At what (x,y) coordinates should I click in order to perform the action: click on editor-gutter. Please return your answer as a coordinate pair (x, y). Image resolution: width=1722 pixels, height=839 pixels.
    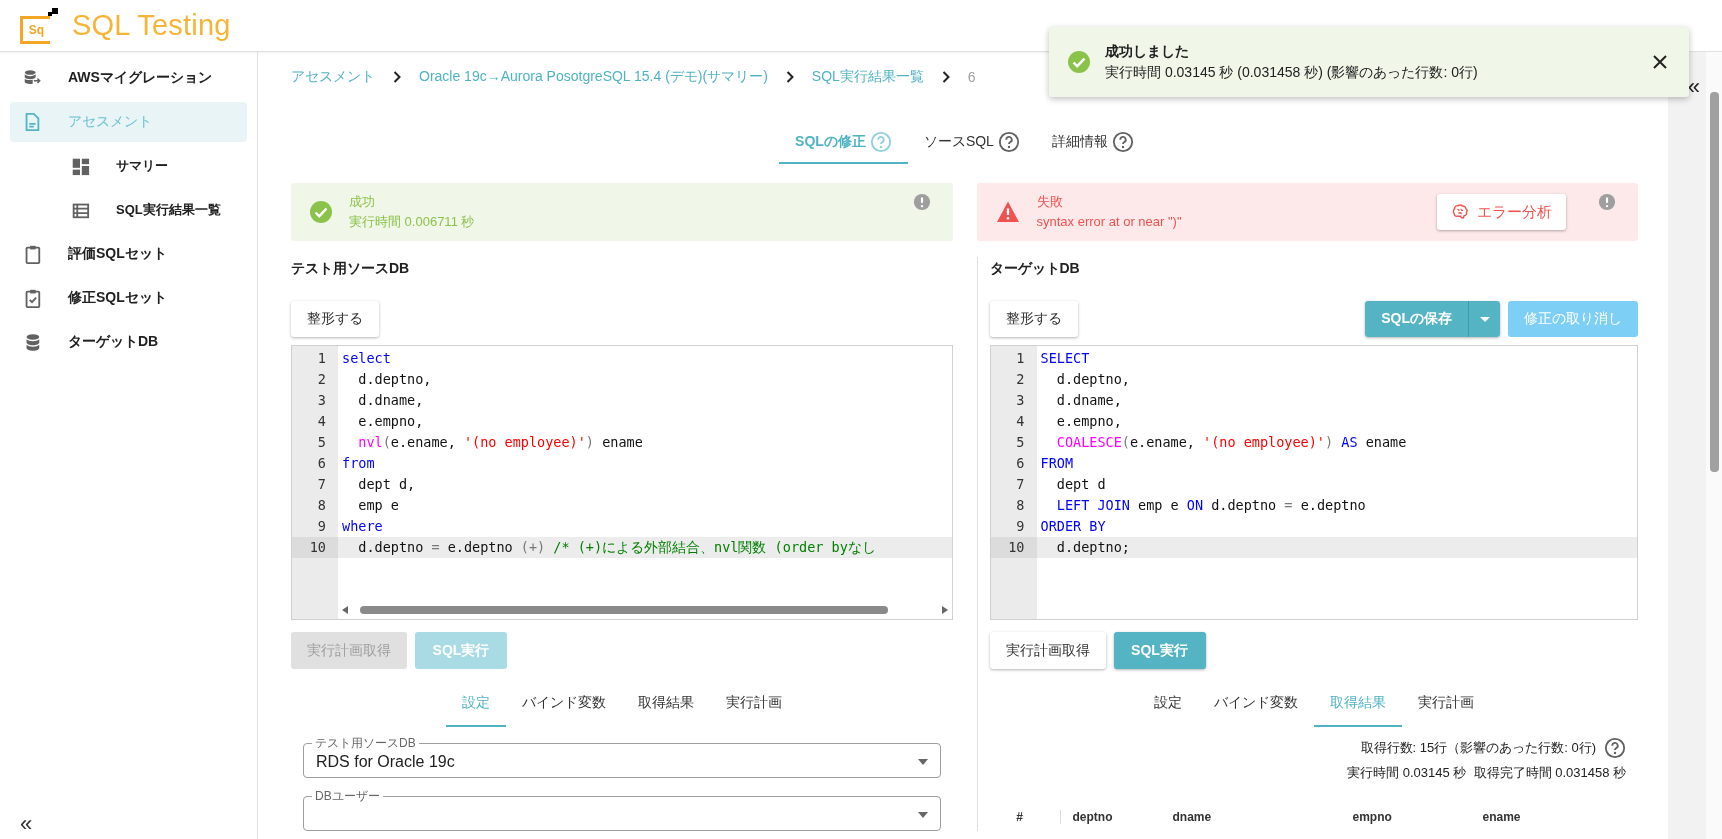
    Looking at the image, I should click on (315, 610).